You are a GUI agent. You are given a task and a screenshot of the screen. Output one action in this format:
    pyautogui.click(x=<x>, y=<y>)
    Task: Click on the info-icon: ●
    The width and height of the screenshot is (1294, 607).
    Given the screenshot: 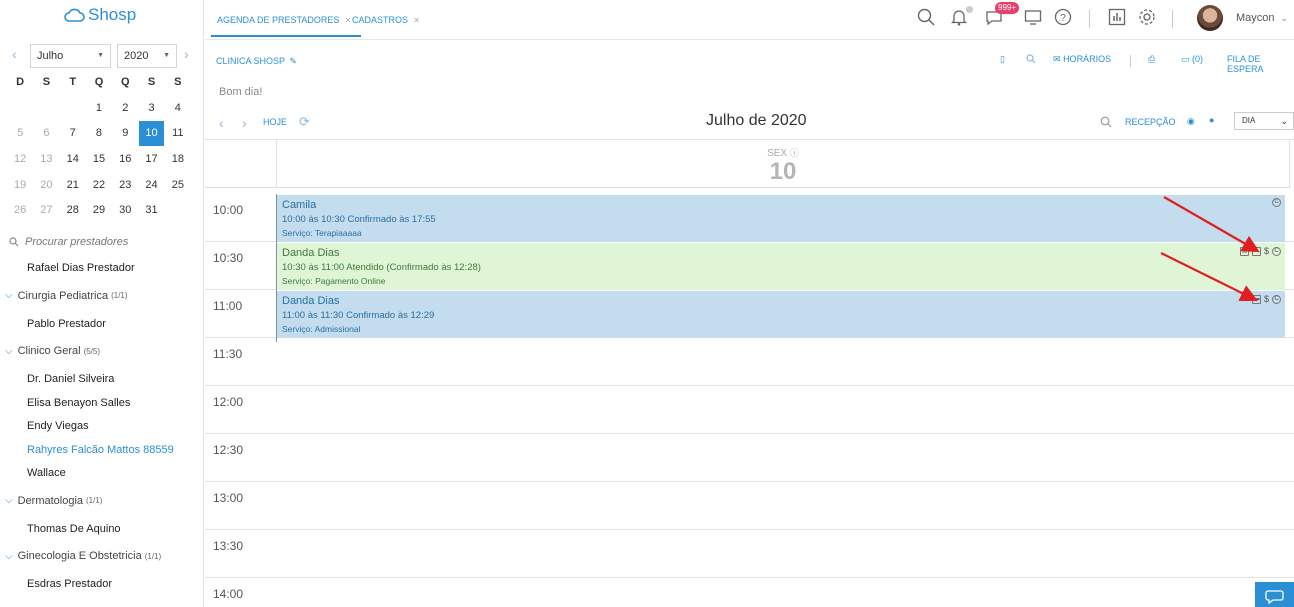 What is the action you would take?
    pyautogui.click(x=1211, y=120)
    